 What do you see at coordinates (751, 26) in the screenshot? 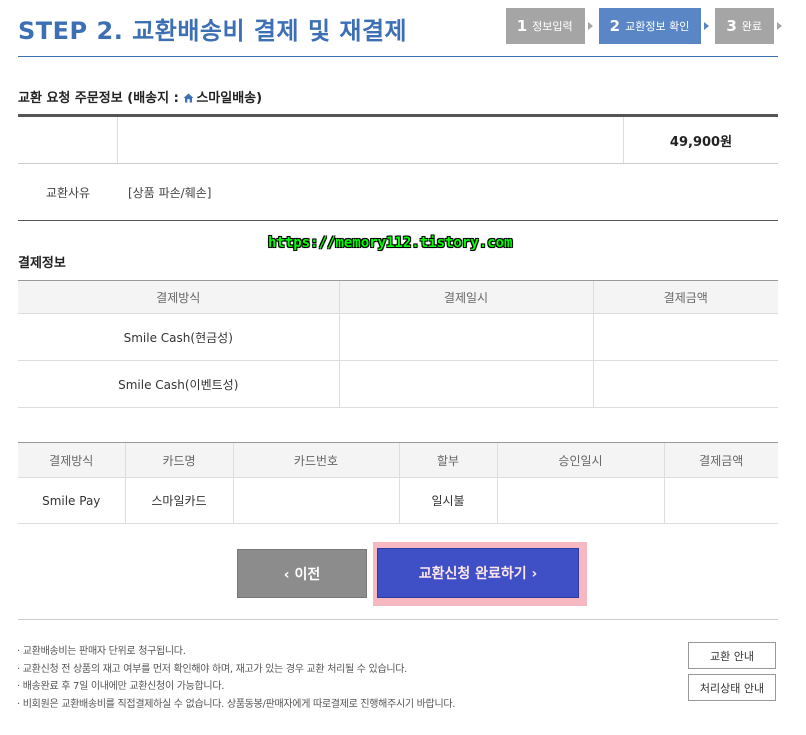
I see `step-label: 완료` at bounding box center [751, 26].